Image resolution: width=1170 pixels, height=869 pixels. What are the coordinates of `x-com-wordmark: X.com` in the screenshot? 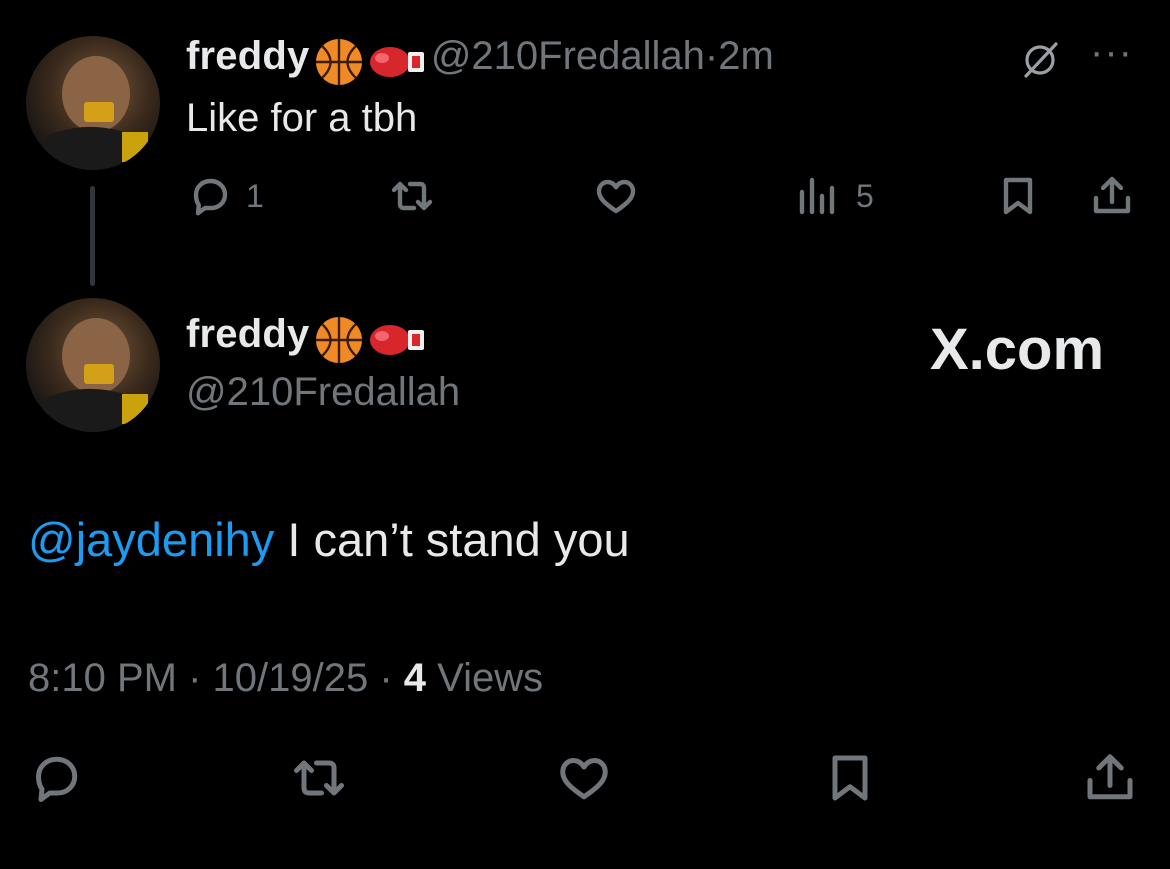 It's located at (1017, 349).